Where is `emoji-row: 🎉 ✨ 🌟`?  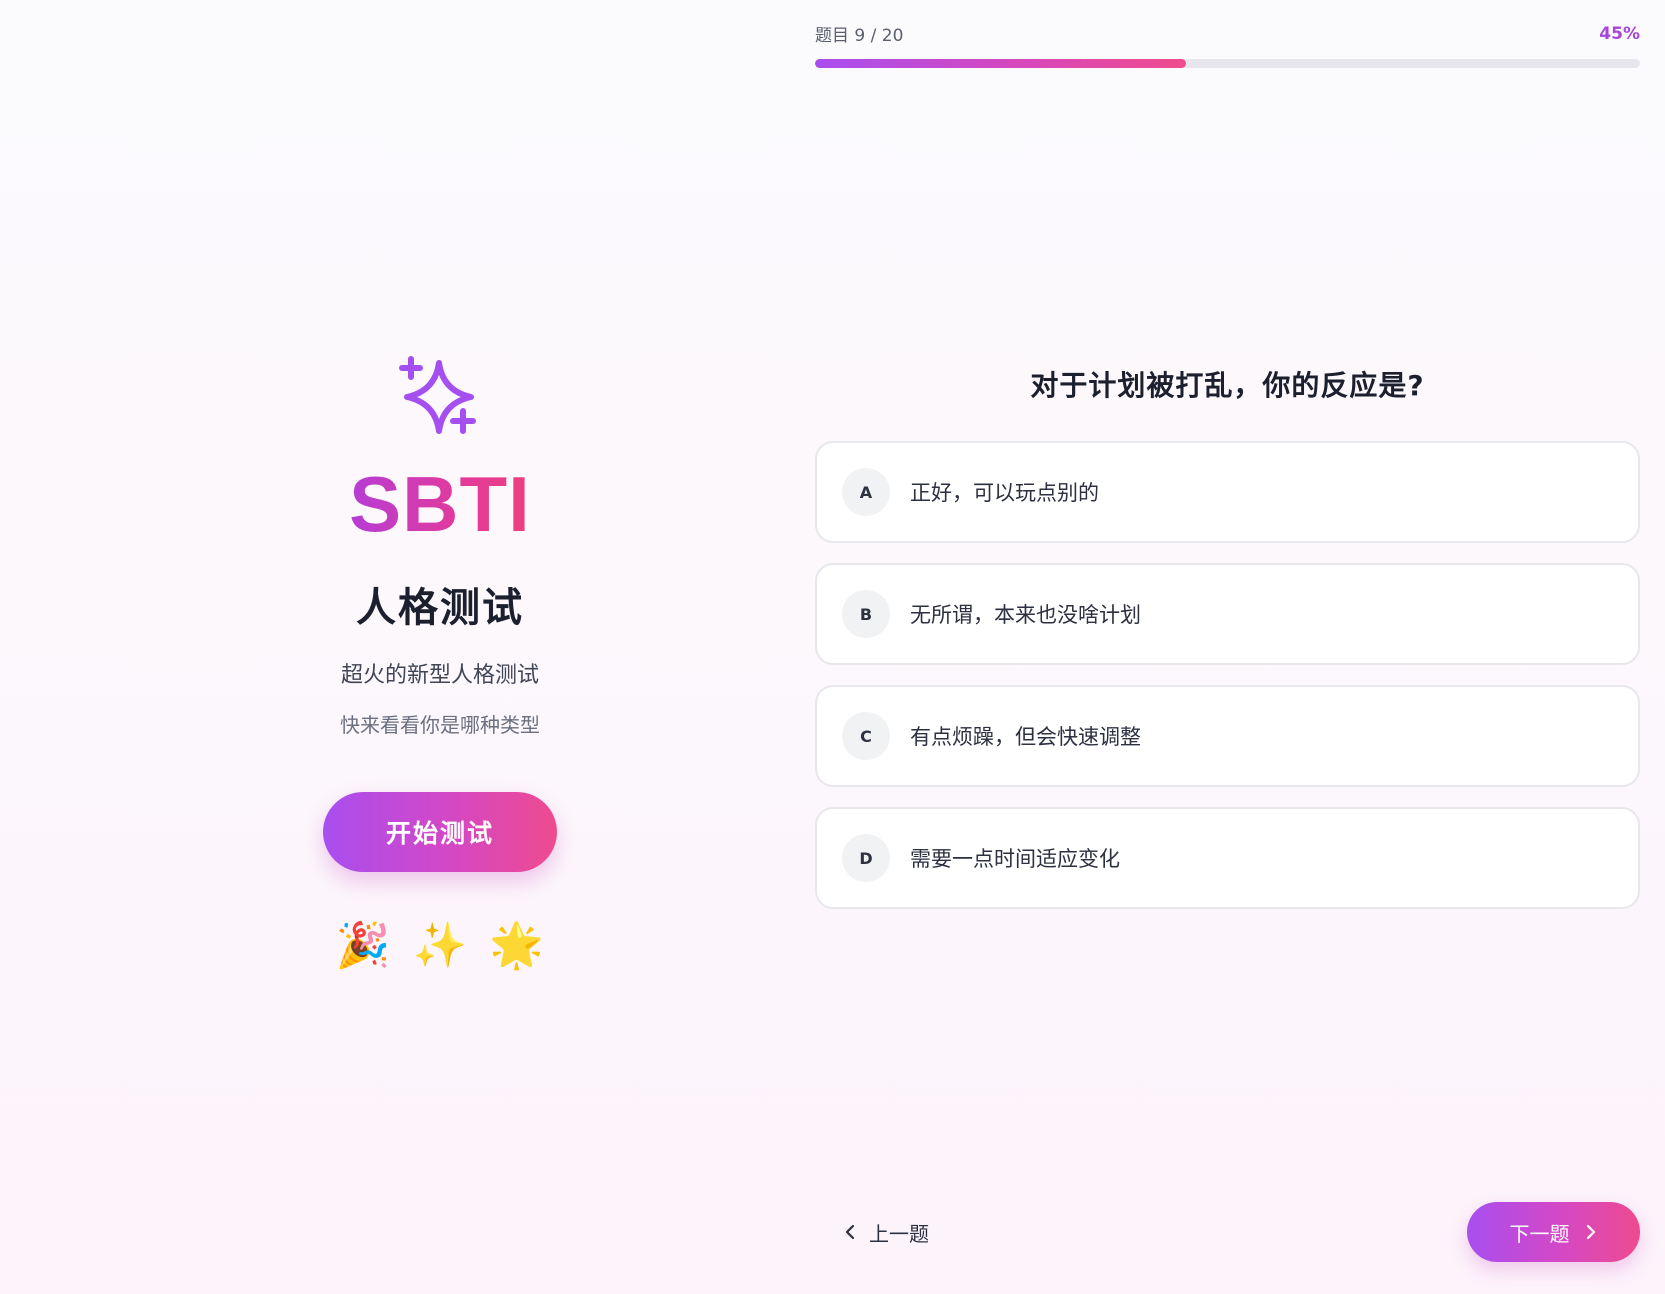 emoji-row: 🎉 ✨ 🌟 is located at coordinates (440, 946).